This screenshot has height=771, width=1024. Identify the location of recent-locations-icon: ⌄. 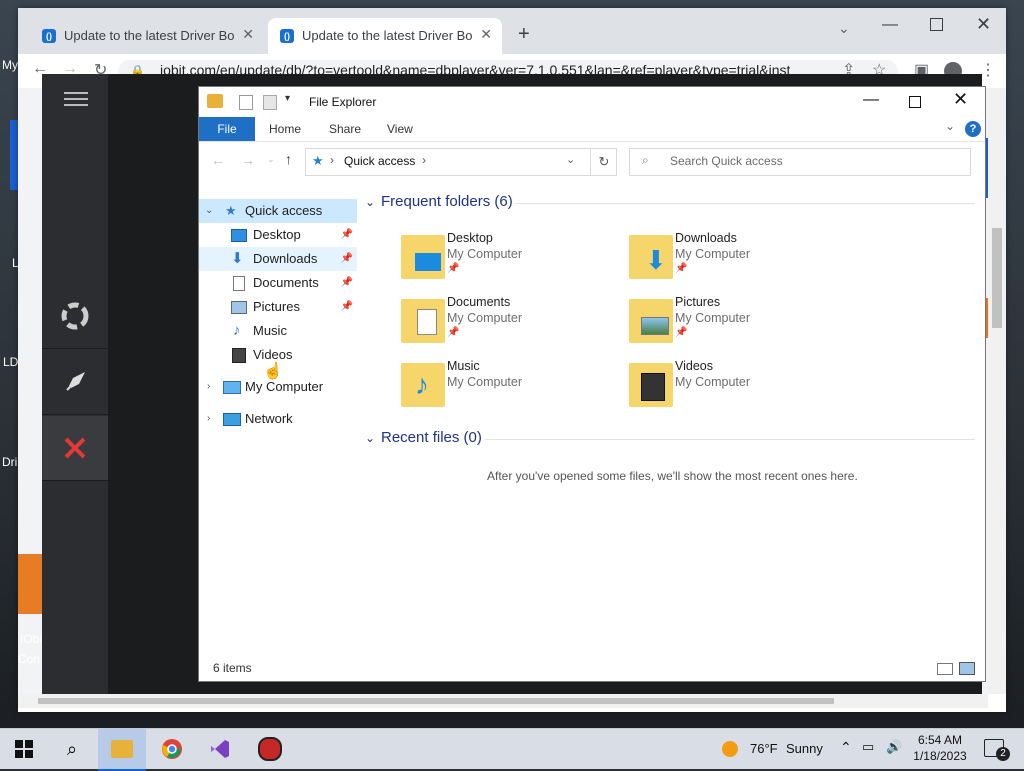
(271, 159).